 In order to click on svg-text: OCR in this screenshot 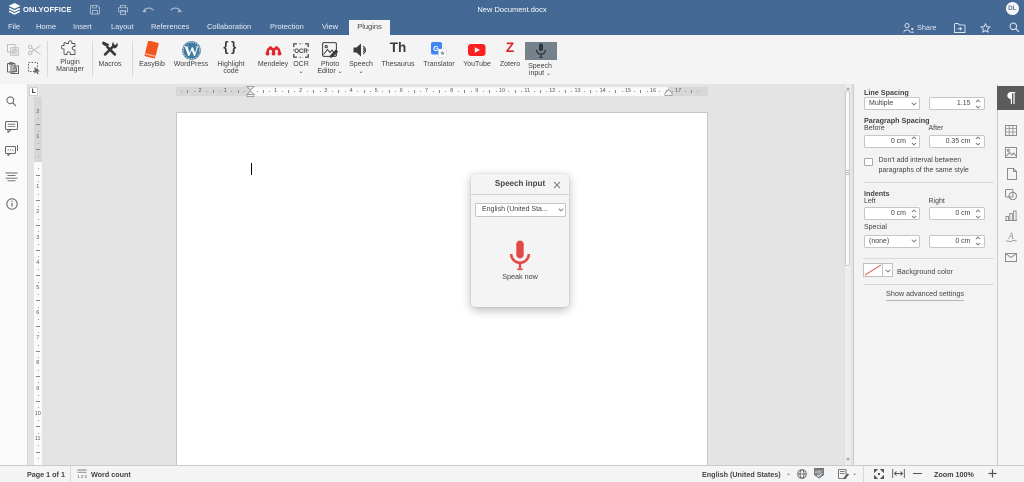, I will do `click(301, 52)`.